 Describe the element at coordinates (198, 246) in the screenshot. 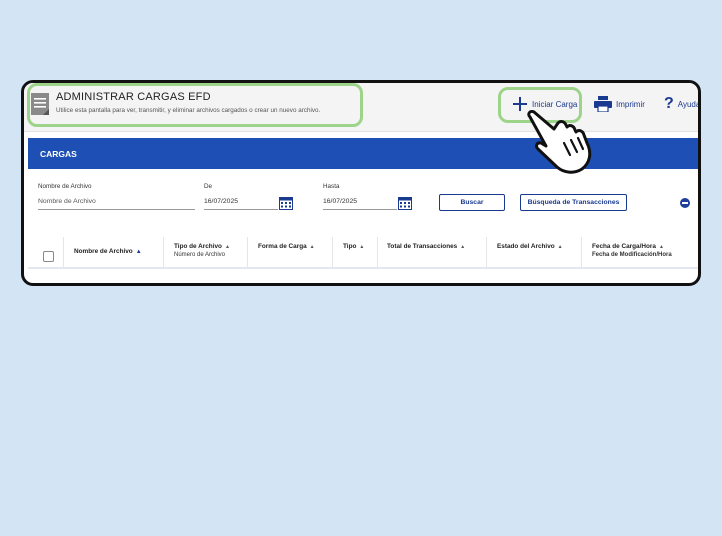

I see `column-tipo-archivo-label: Tipo de Archivo` at that location.